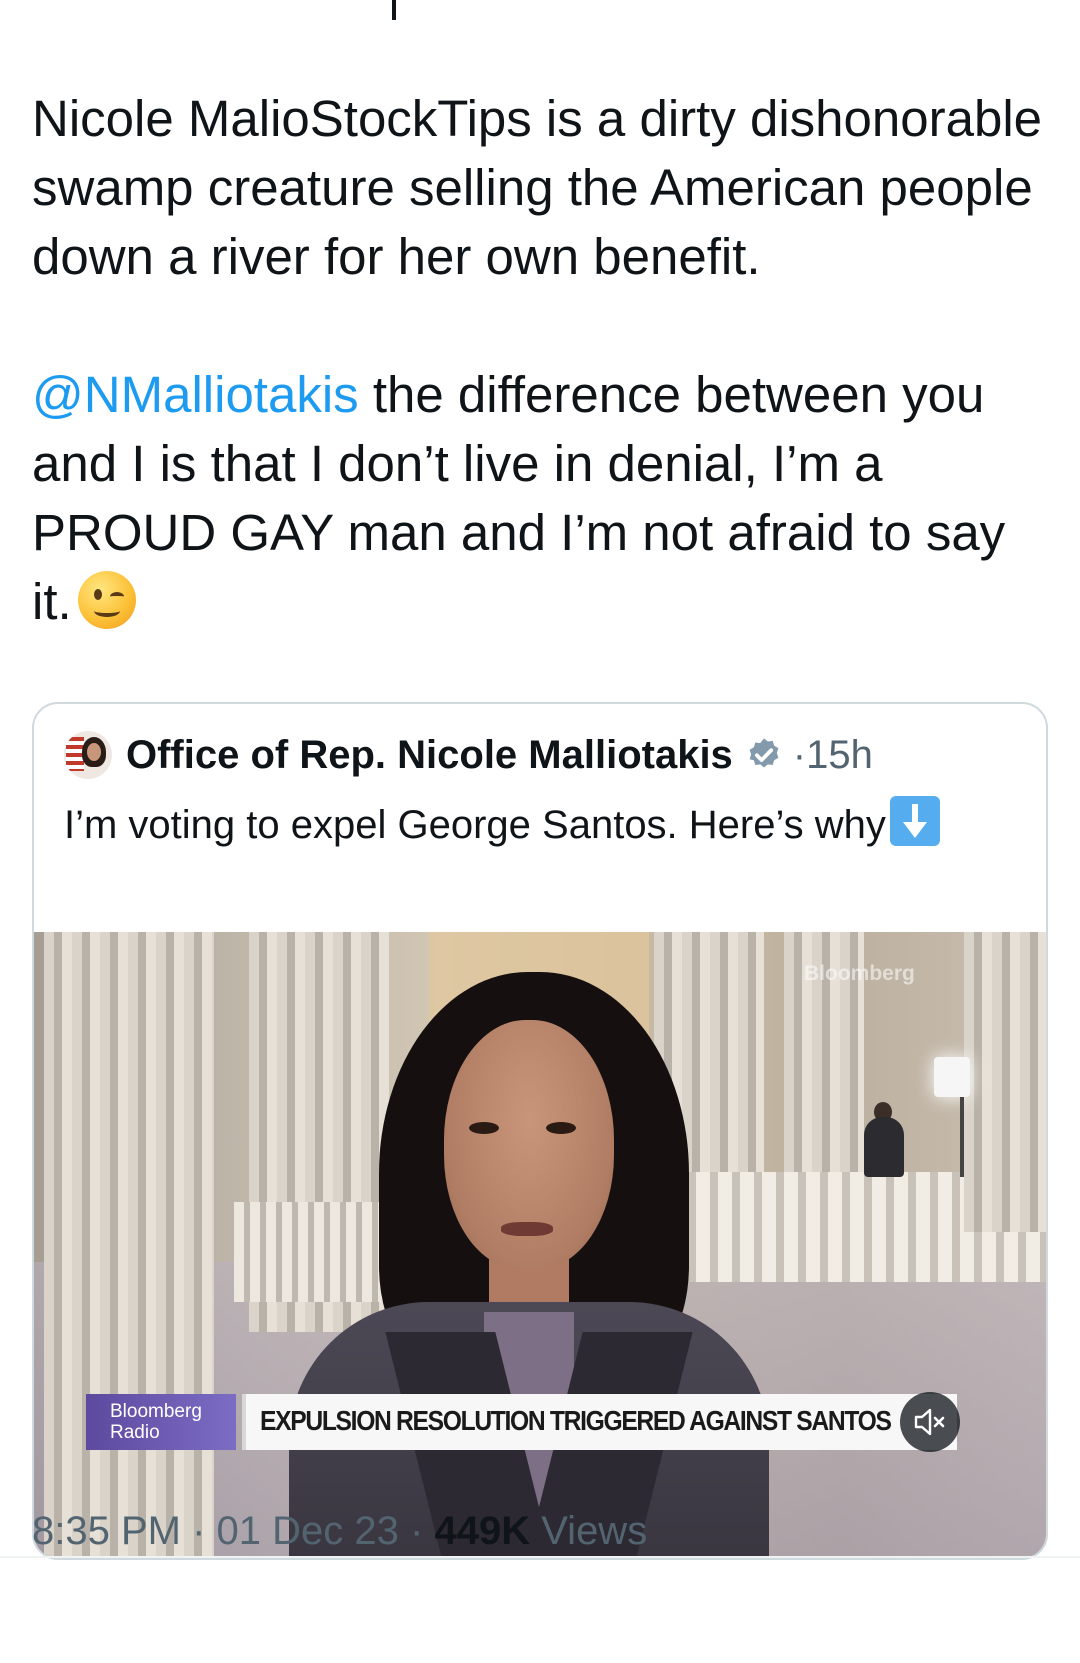 The height and width of the screenshot is (1663, 1080). What do you see at coordinates (106, 1531) in the screenshot?
I see `post-time: 8:35 PM` at bounding box center [106, 1531].